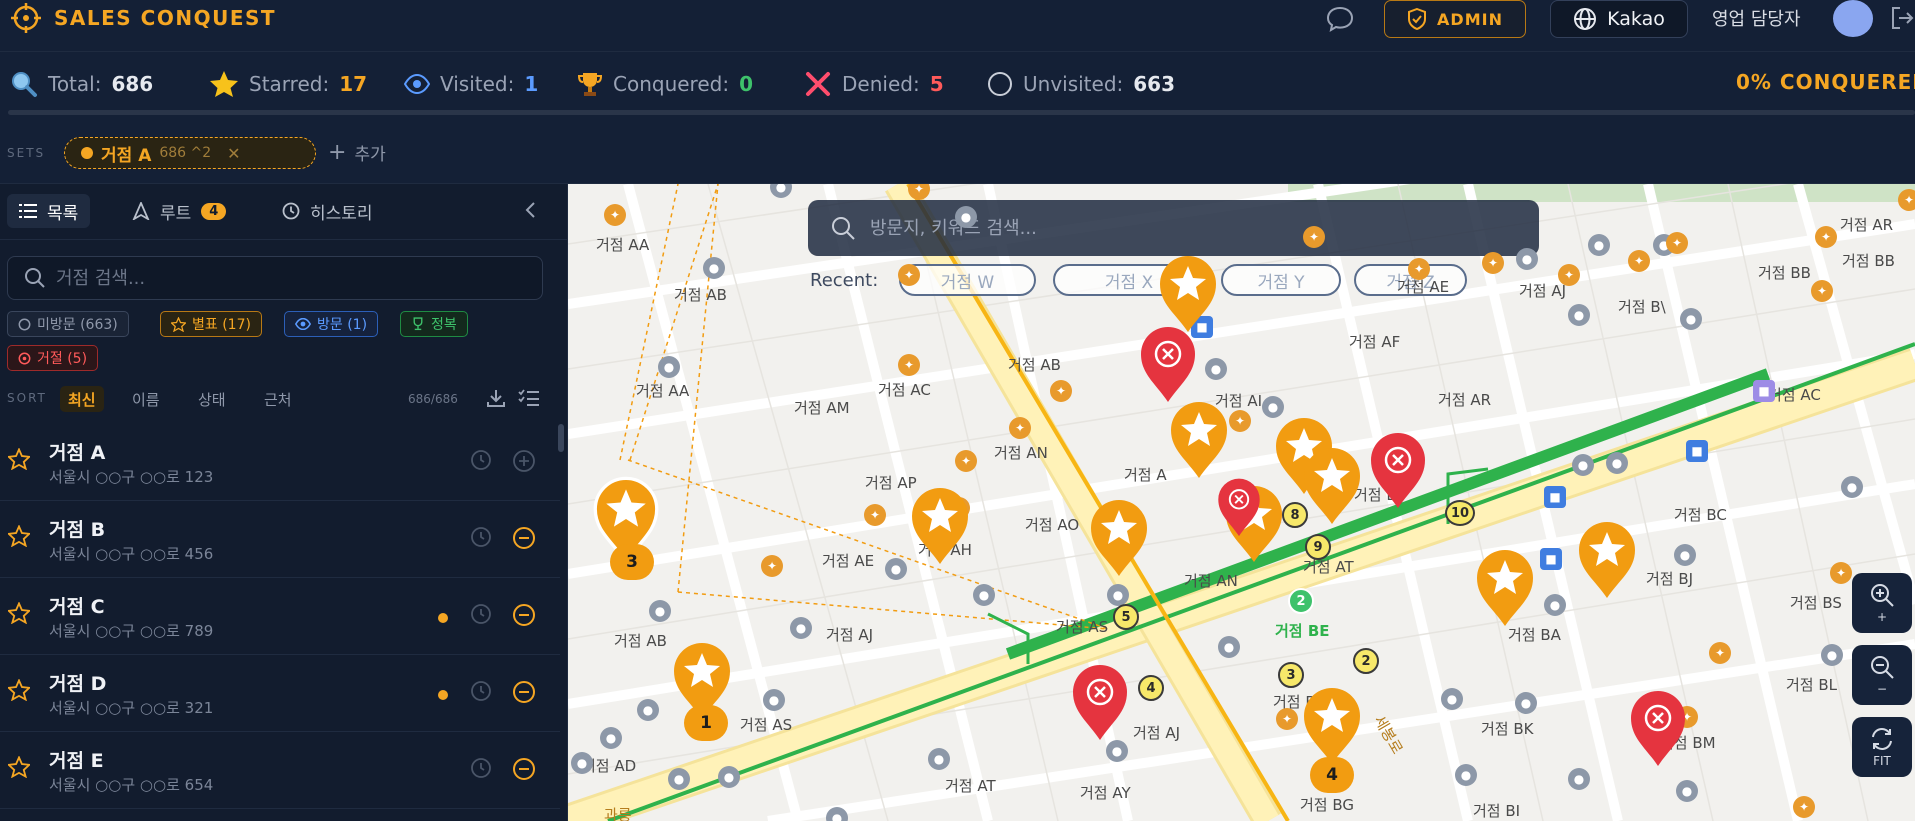  What do you see at coordinates (1455, 19) in the screenshot?
I see `admin-button: ADMIN` at bounding box center [1455, 19].